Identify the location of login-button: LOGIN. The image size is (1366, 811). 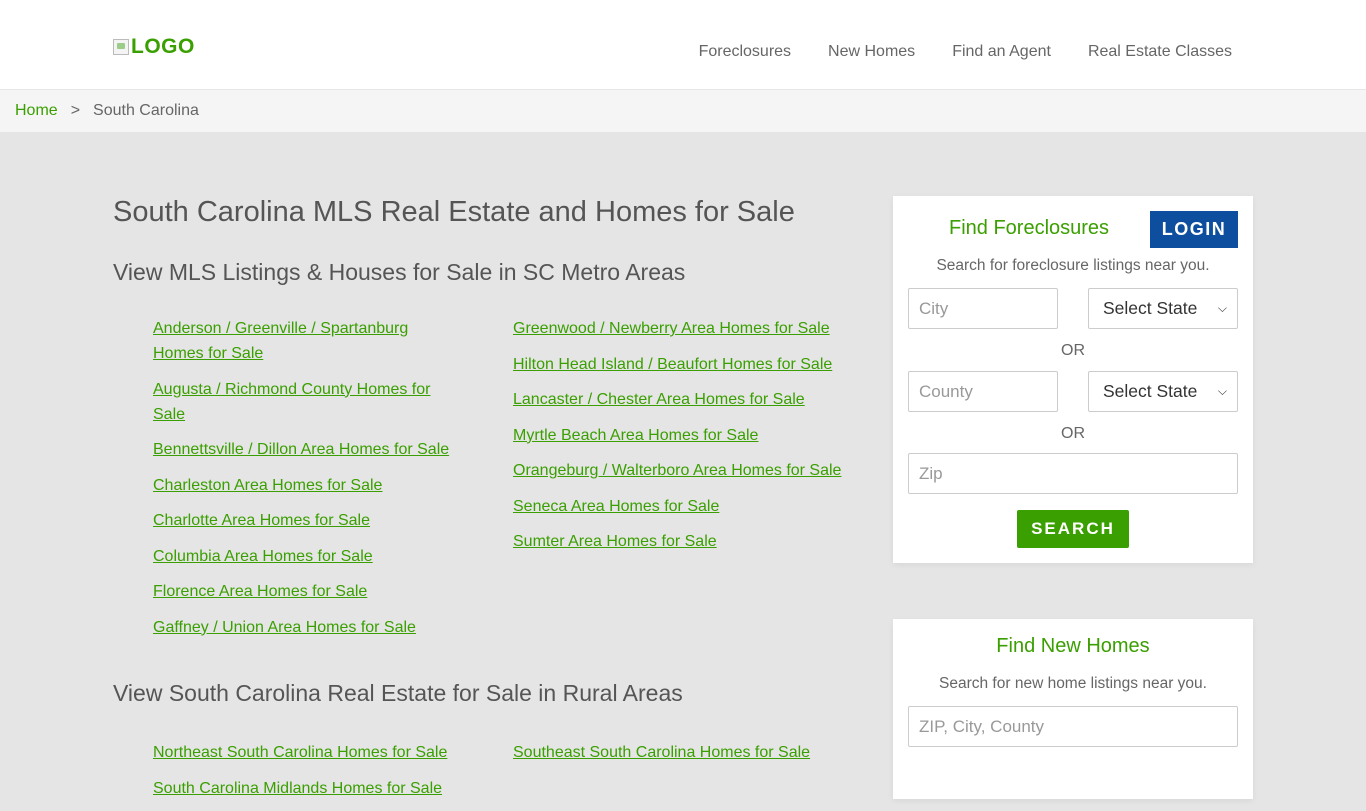
(1194, 229).